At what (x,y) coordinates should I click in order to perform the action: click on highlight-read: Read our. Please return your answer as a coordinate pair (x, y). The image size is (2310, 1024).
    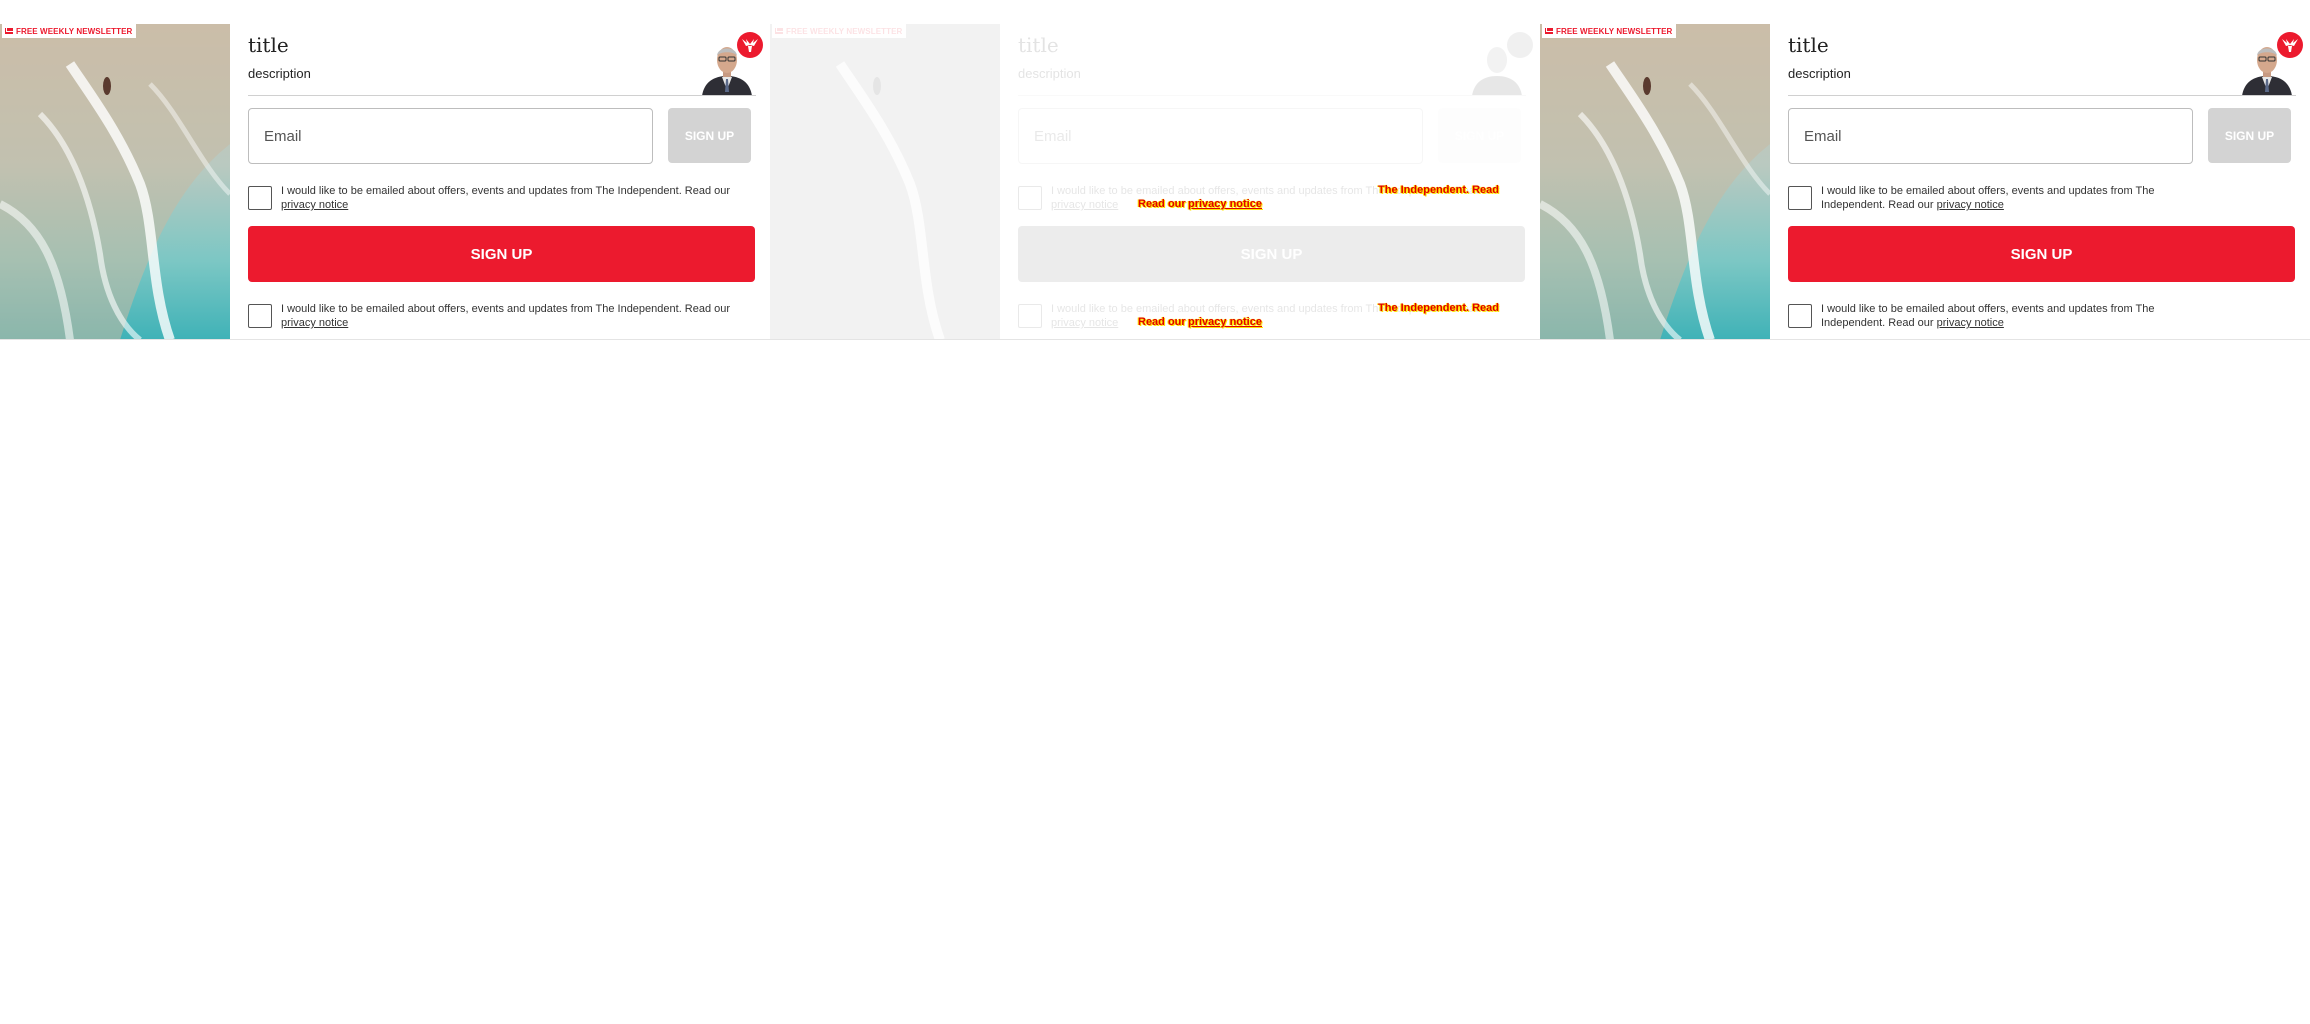
    Looking at the image, I should click on (1162, 204).